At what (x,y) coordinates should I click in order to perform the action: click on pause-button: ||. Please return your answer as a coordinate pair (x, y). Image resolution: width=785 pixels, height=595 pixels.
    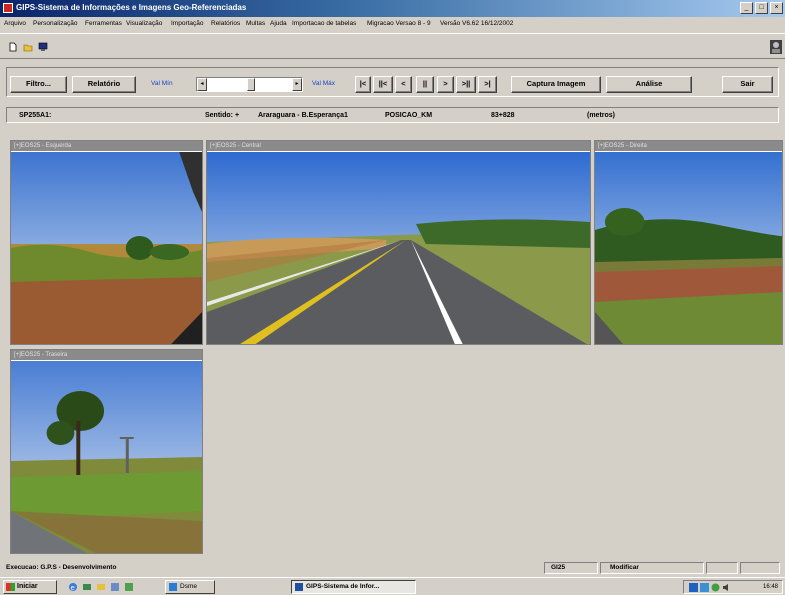
    Looking at the image, I should click on (425, 84).